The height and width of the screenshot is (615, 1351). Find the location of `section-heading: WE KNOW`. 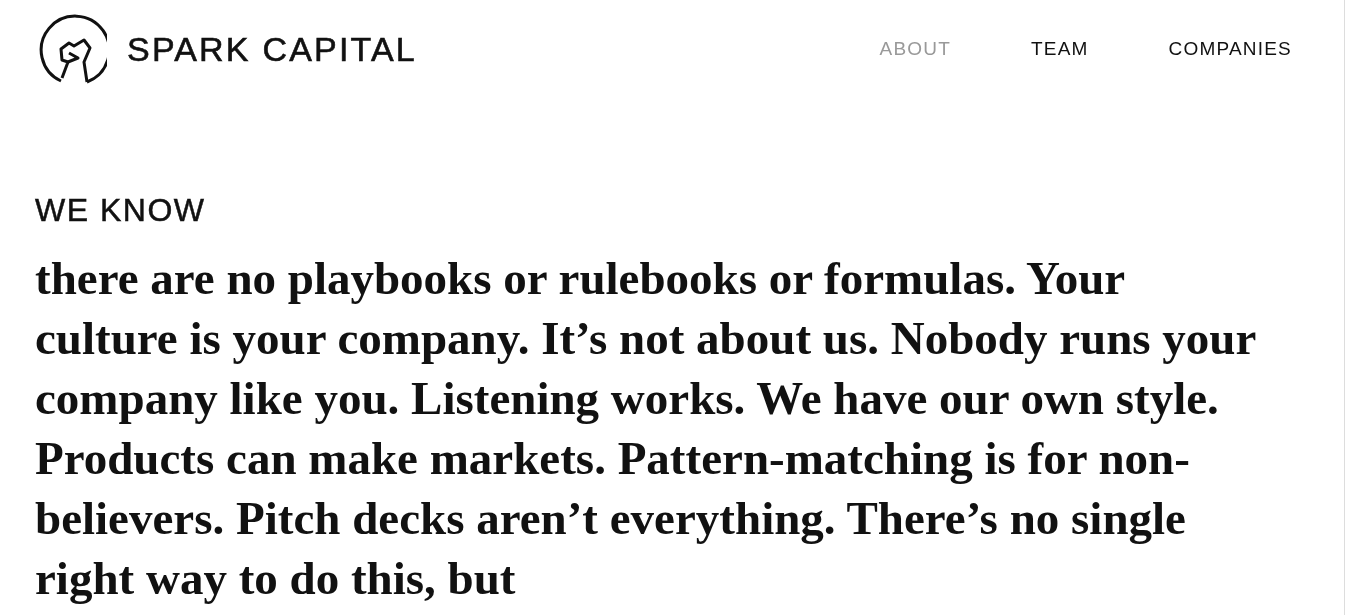

section-heading: WE KNOW is located at coordinates (121, 210).